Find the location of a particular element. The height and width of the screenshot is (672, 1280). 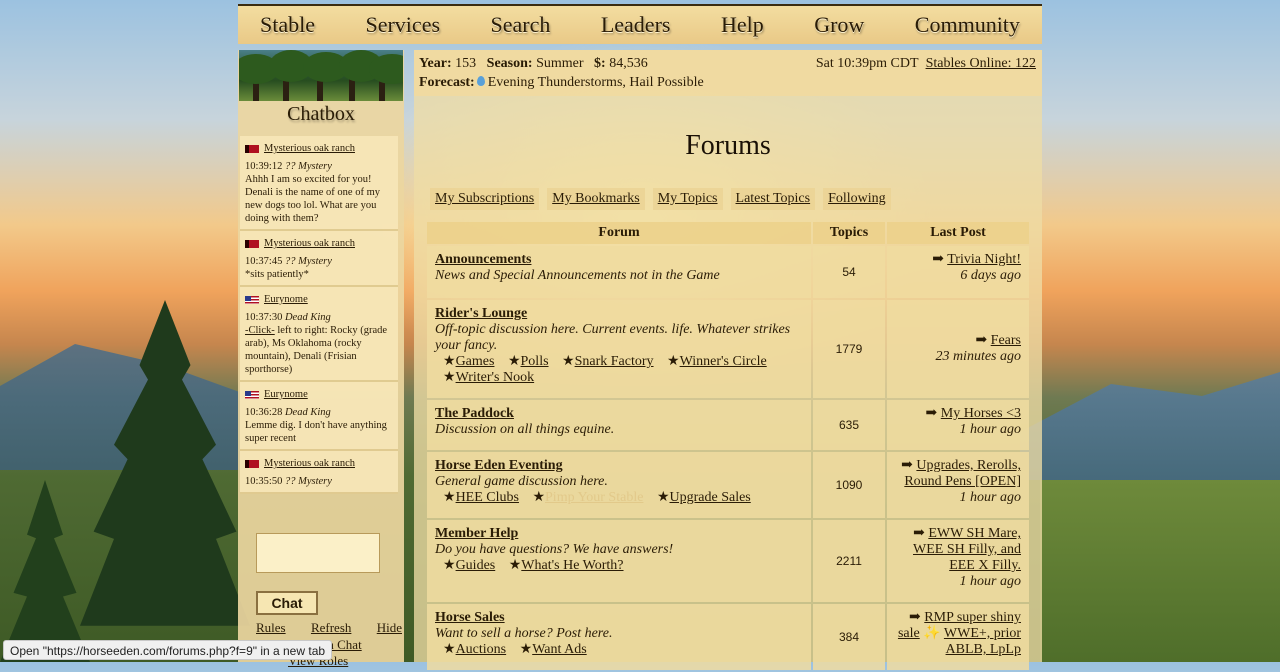

hide-link: Hide is located at coordinates (389, 628).